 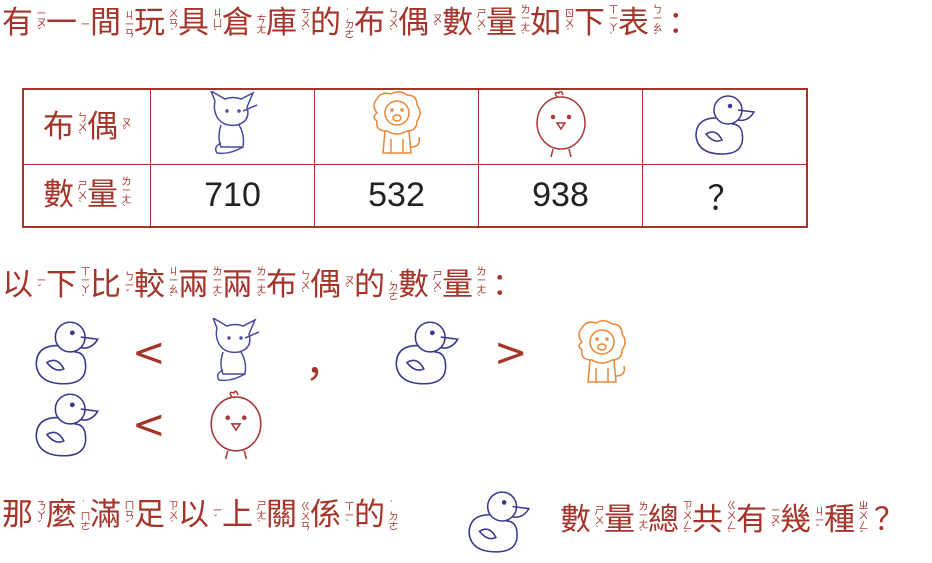 What do you see at coordinates (149, 515) in the screenshot?
I see `character-glyph: 足` at bounding box center [149, 515].